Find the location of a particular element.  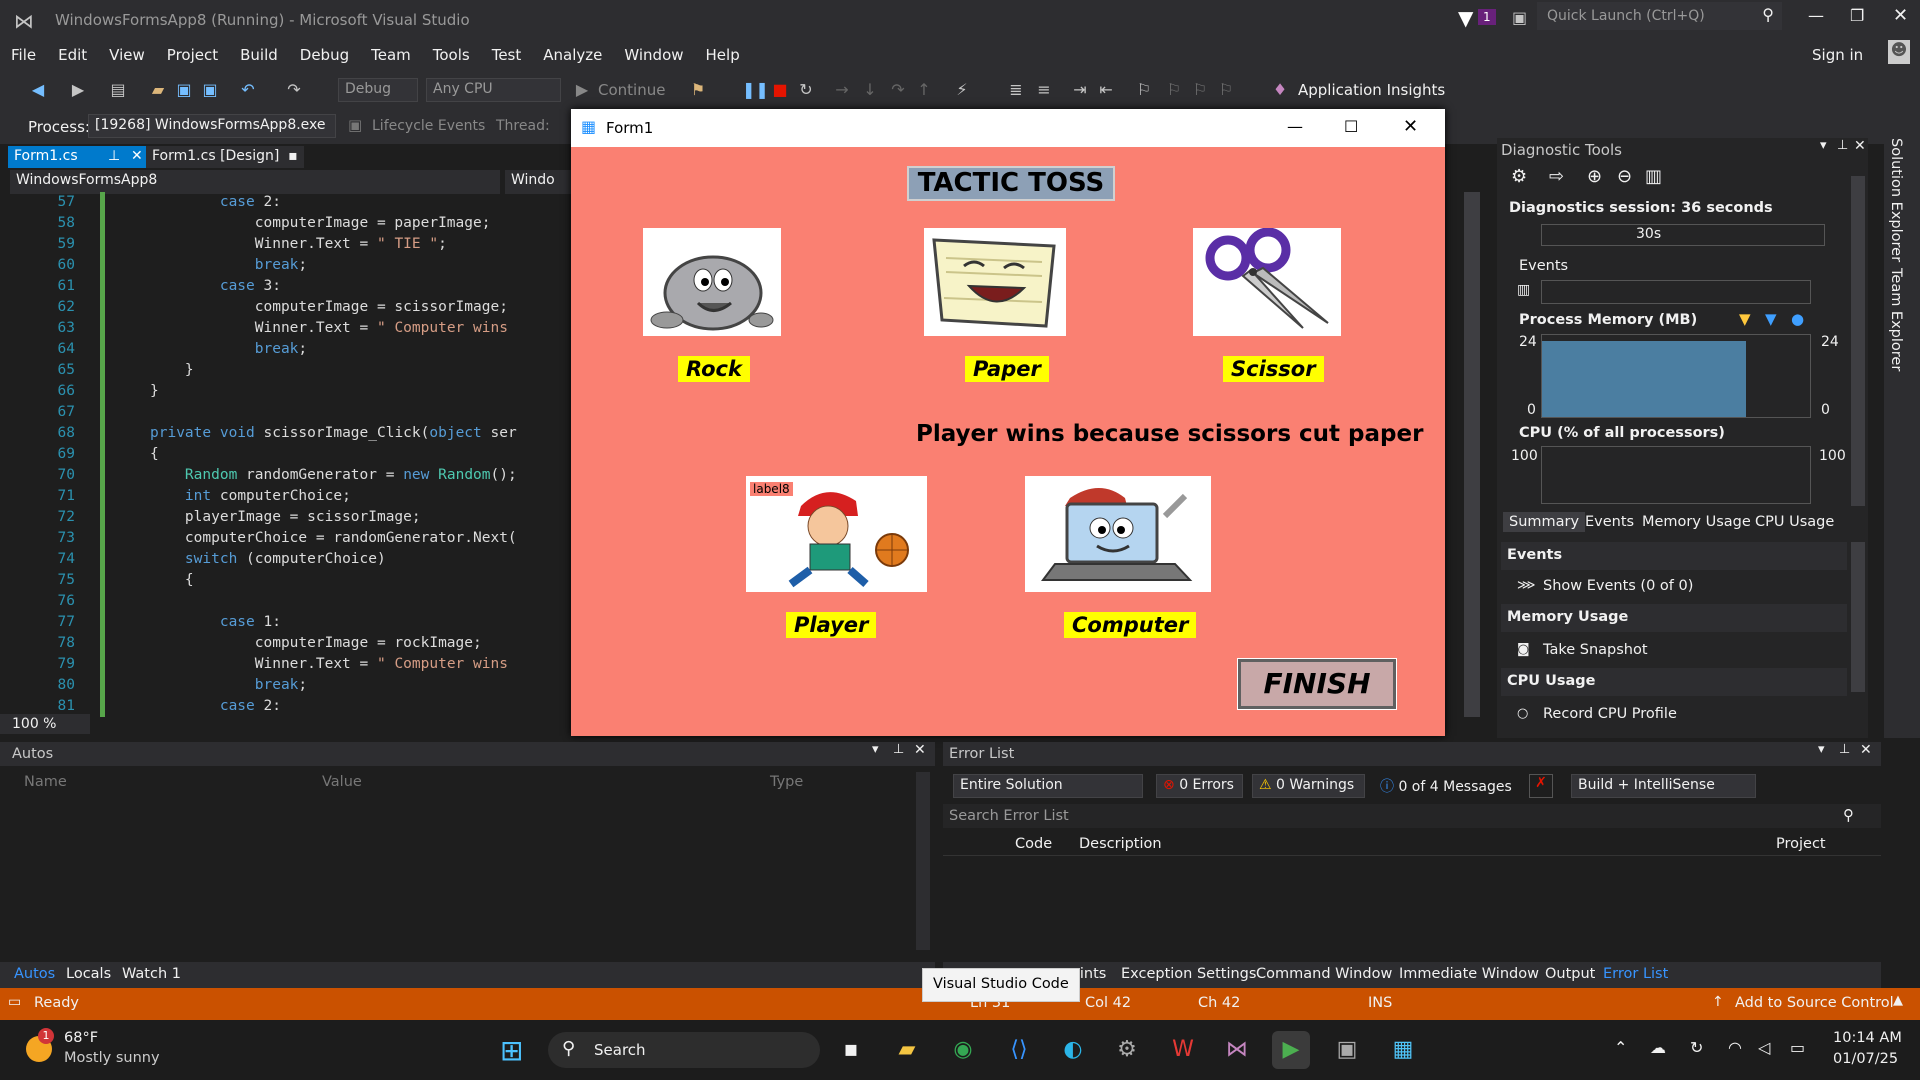

tab-form1-design: Form1.cs [Design] ▪ is located at coordinates (225, 157).